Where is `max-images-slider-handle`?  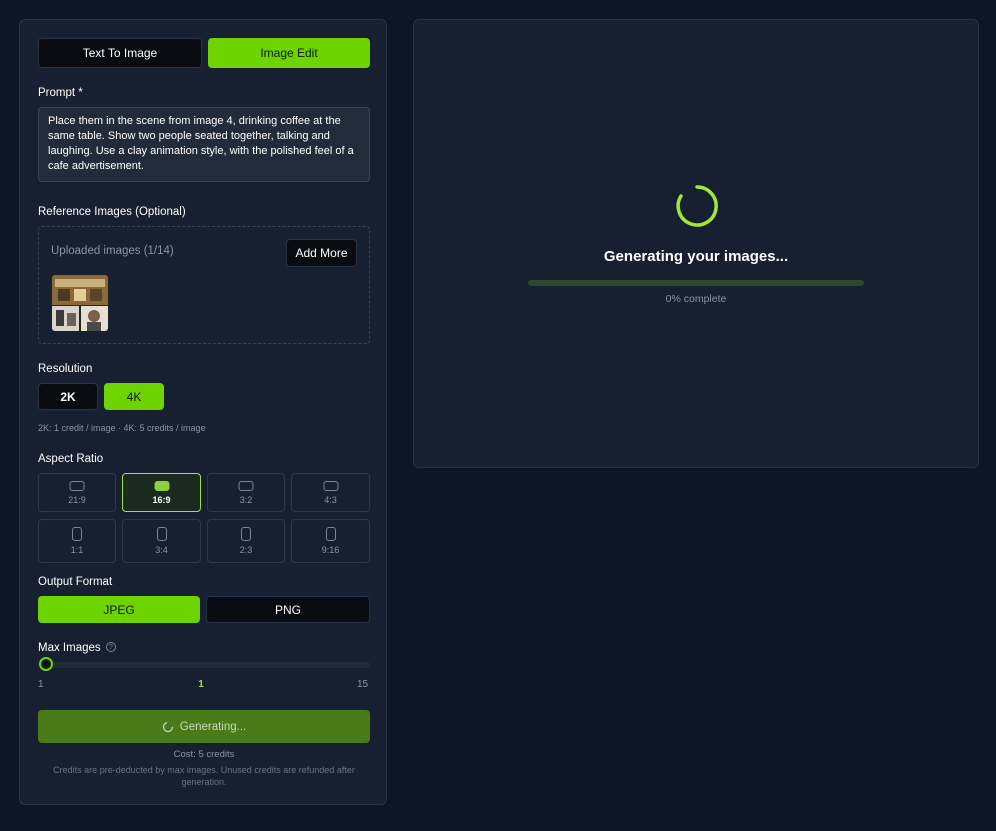 max-images-slider-handle is located at coordinates (46, 664).